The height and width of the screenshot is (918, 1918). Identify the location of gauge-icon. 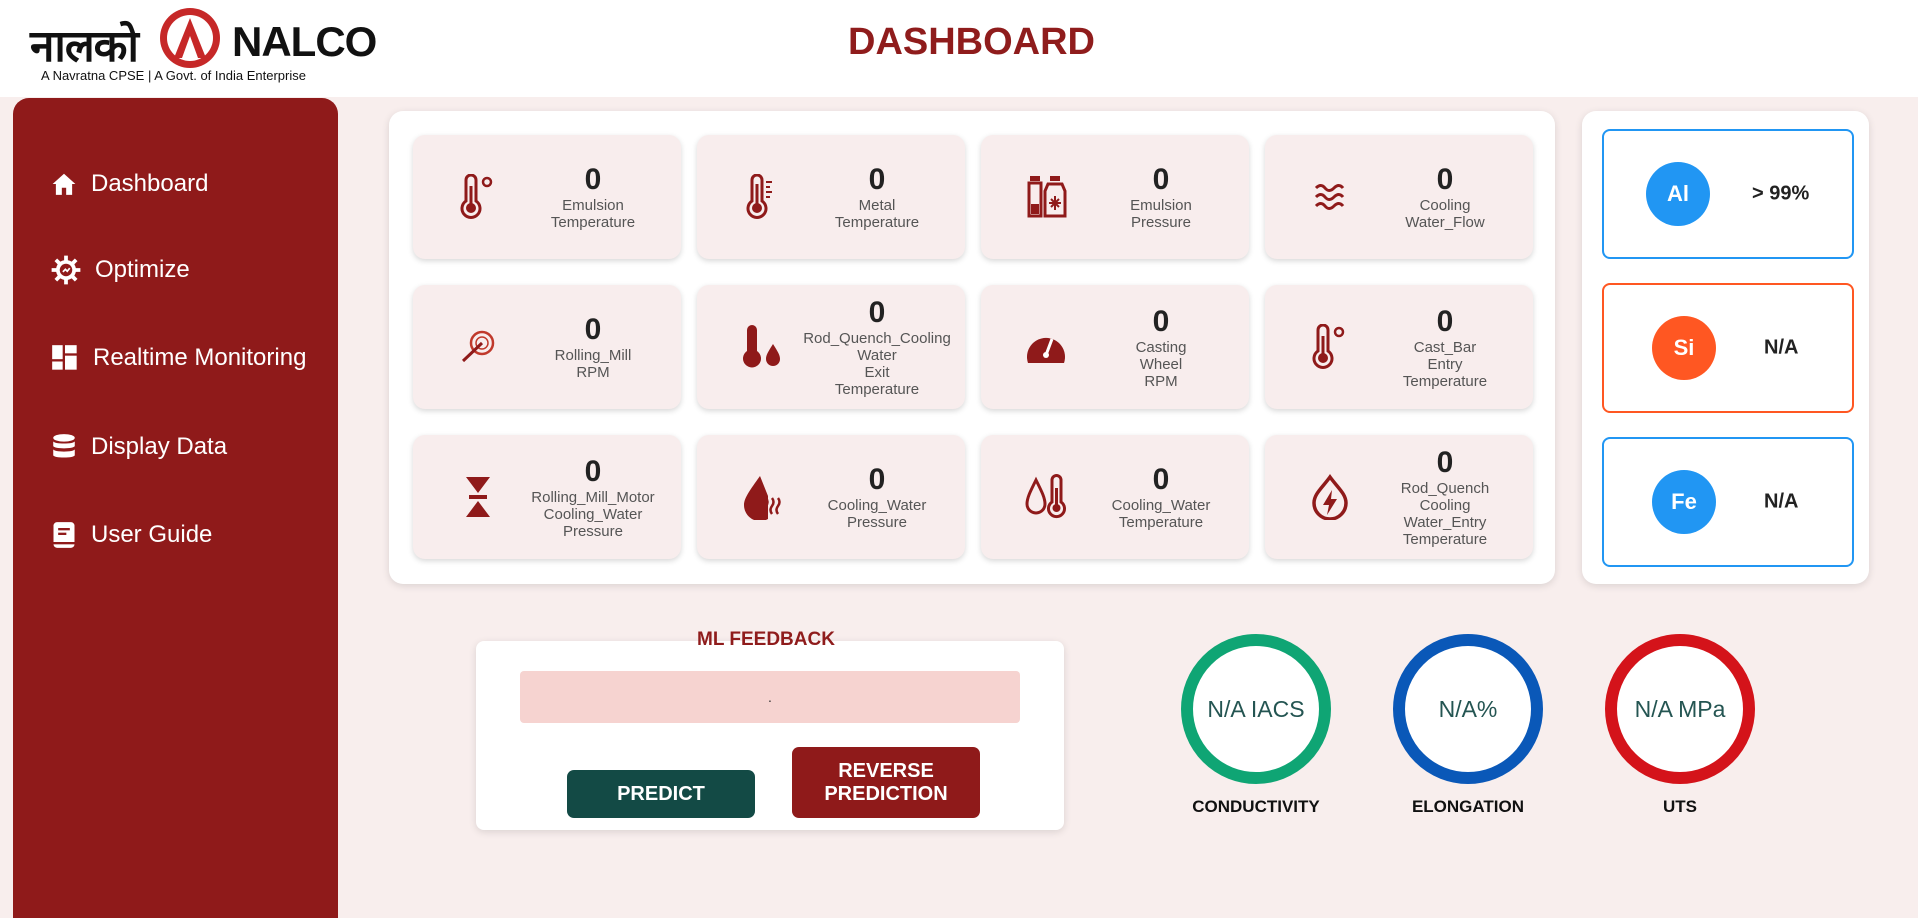
(1046, 350).